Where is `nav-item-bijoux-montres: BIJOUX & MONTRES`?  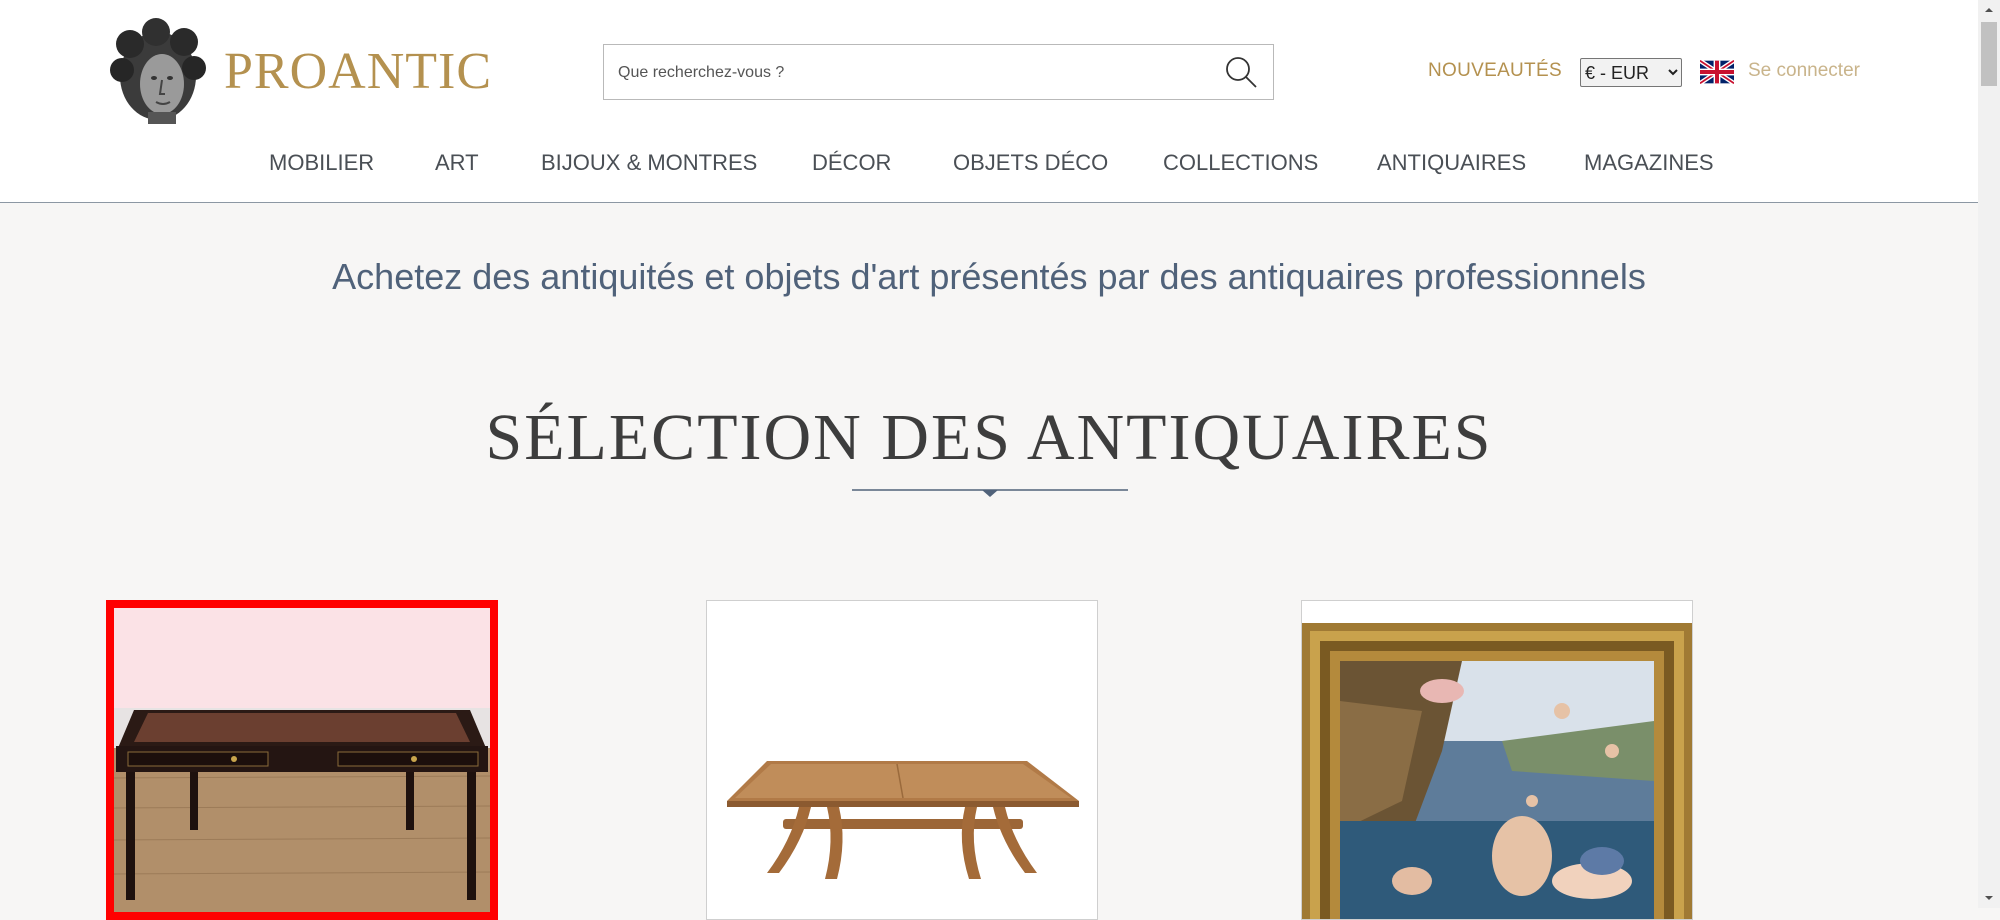
nav-item-bijoux-montres: BIJOUX & MONTRES is located at coordinates (649, 163).